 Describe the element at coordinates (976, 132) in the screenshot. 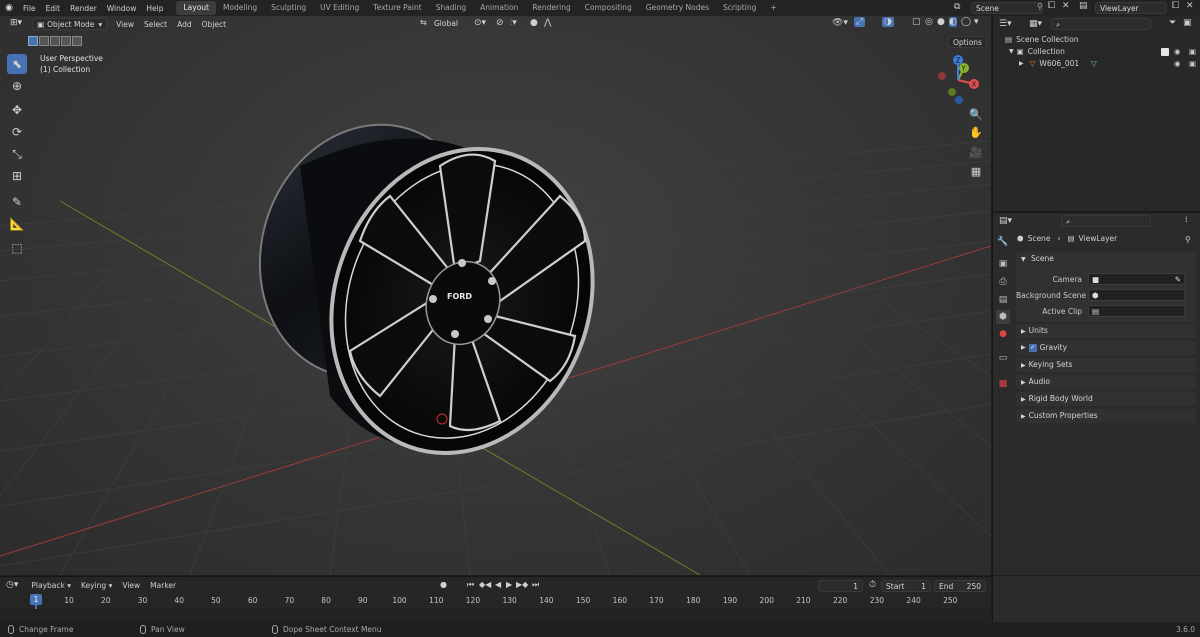

I see `pan-hand-icon: ✋` at that location.